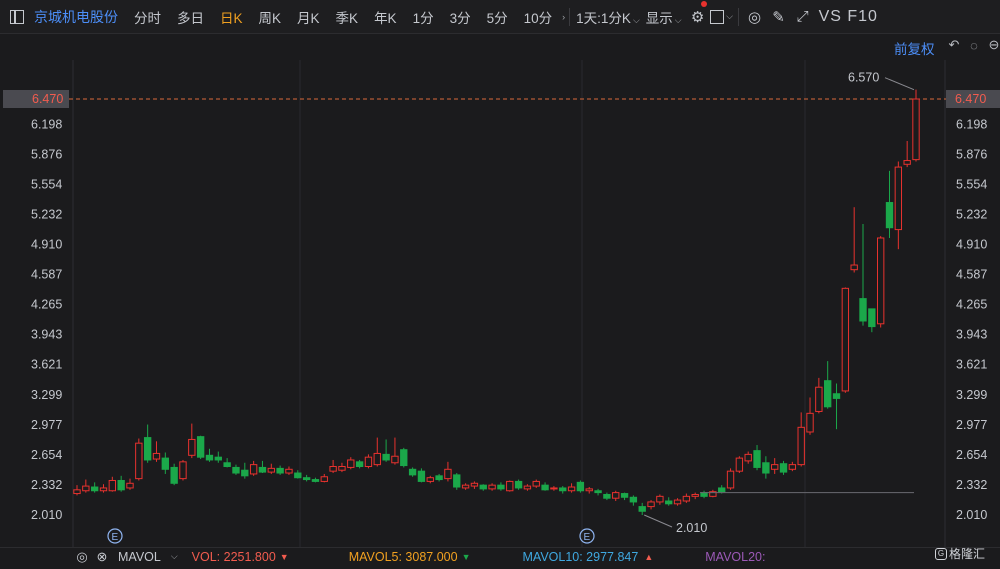 The height and width of the screenshot is (569, 1000). I want to click on more-periods-chevron-icon: ›, so click(563, 17).